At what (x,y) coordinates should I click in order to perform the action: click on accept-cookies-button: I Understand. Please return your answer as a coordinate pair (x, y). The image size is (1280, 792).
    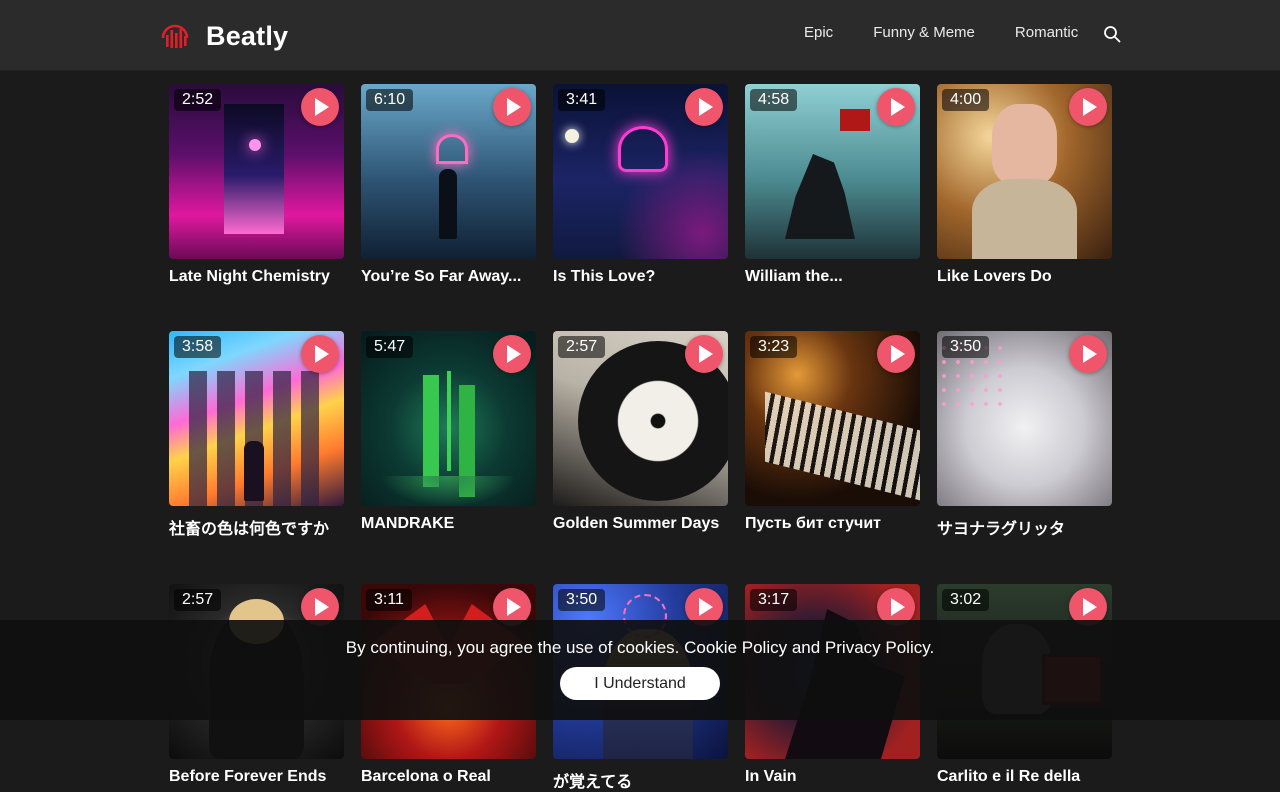
    Looking at the image, I should click on (640, 683).